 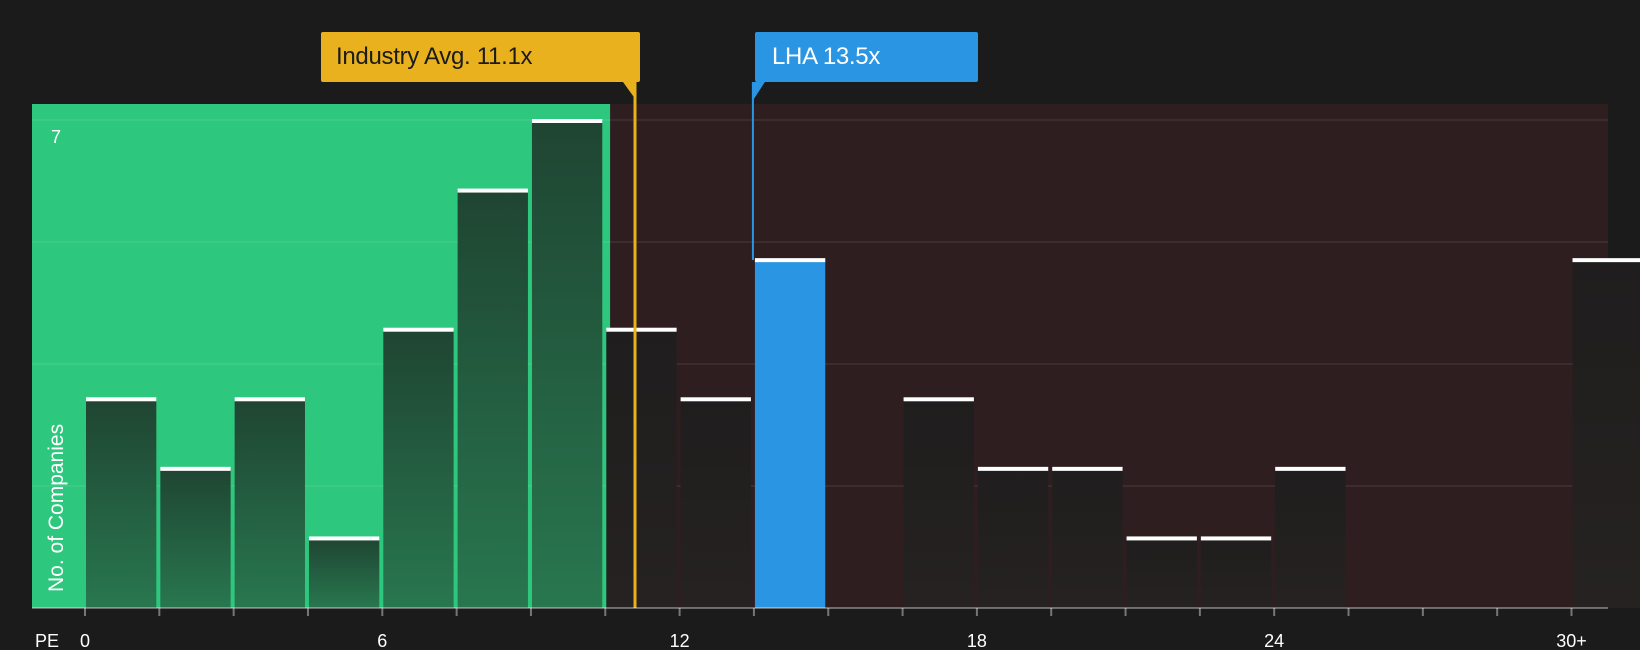 I want to click on x-tick-label: 18, so click(x=977, y=640).